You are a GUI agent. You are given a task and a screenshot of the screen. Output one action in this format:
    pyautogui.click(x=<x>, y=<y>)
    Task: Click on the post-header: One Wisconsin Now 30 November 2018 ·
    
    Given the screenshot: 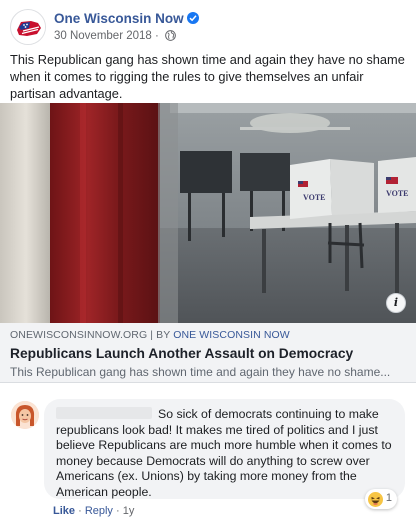 What is the action you would take?
    pyautogui.click(x=208, y=27)
    